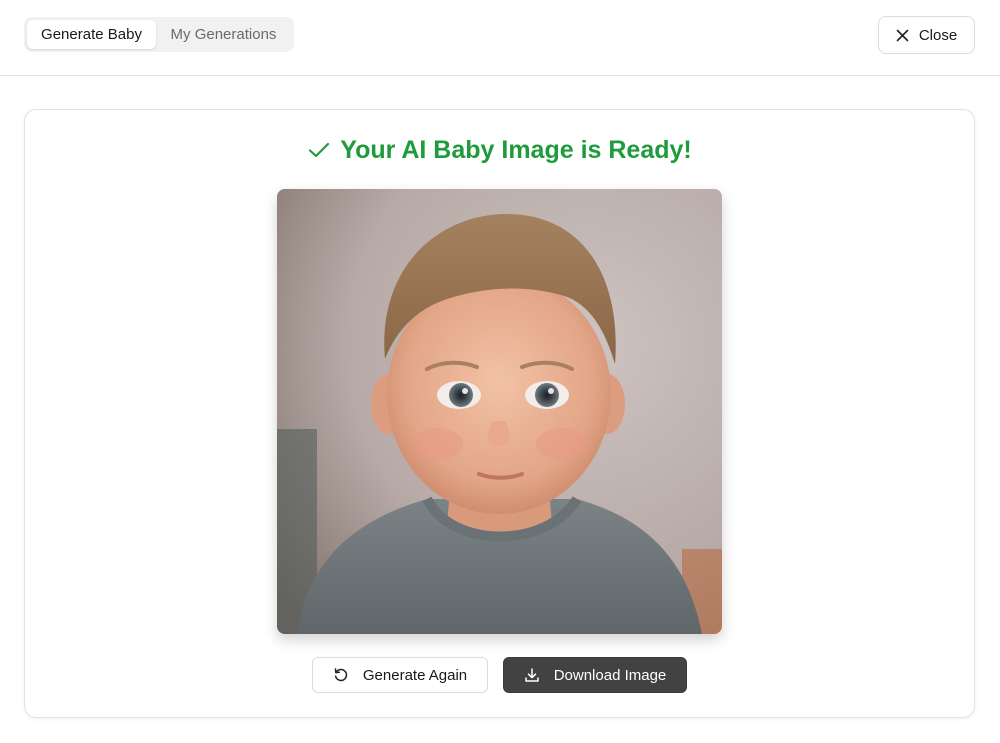  What do you see at coordinates (938, 35) in the screenshot?
I see `close-button-label: Close` at bounding box center [938, 35].